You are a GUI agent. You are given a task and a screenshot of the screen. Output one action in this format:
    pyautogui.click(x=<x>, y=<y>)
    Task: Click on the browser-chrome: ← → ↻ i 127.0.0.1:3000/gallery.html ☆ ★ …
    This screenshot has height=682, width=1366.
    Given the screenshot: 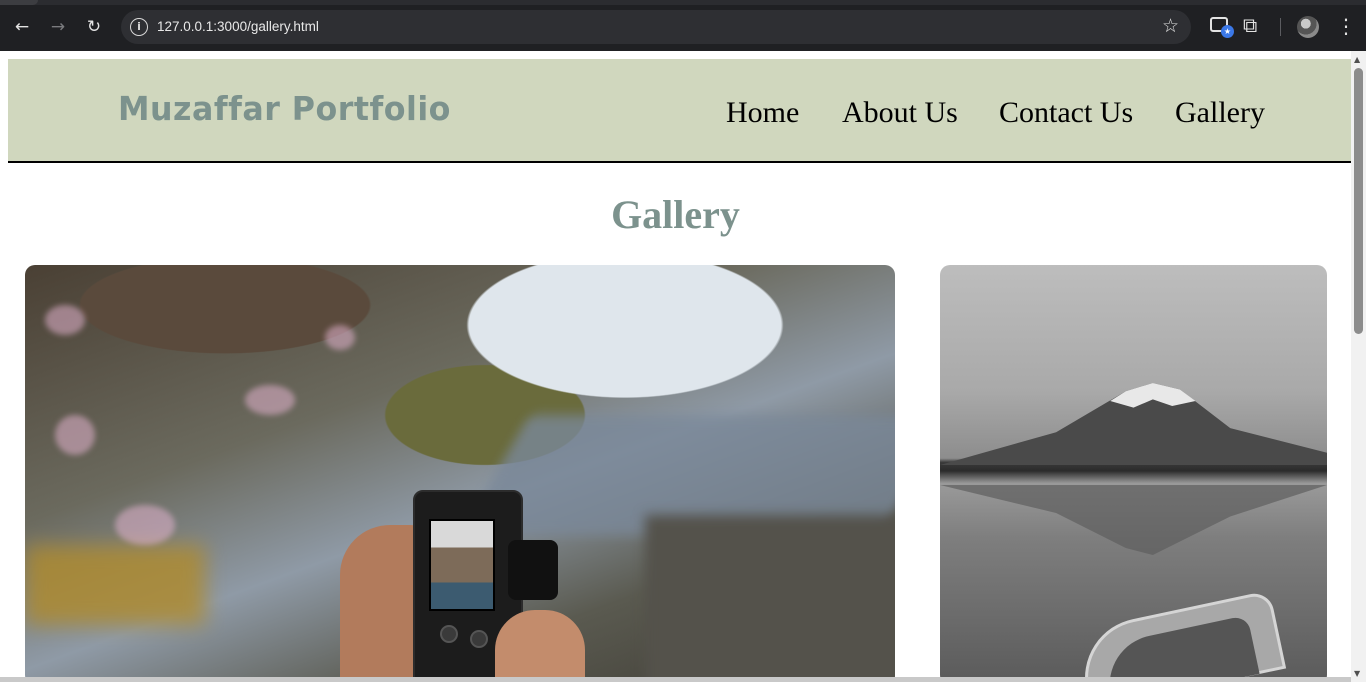 What is the action you would take?
    pyautogui.click(x=683, y=25)
    